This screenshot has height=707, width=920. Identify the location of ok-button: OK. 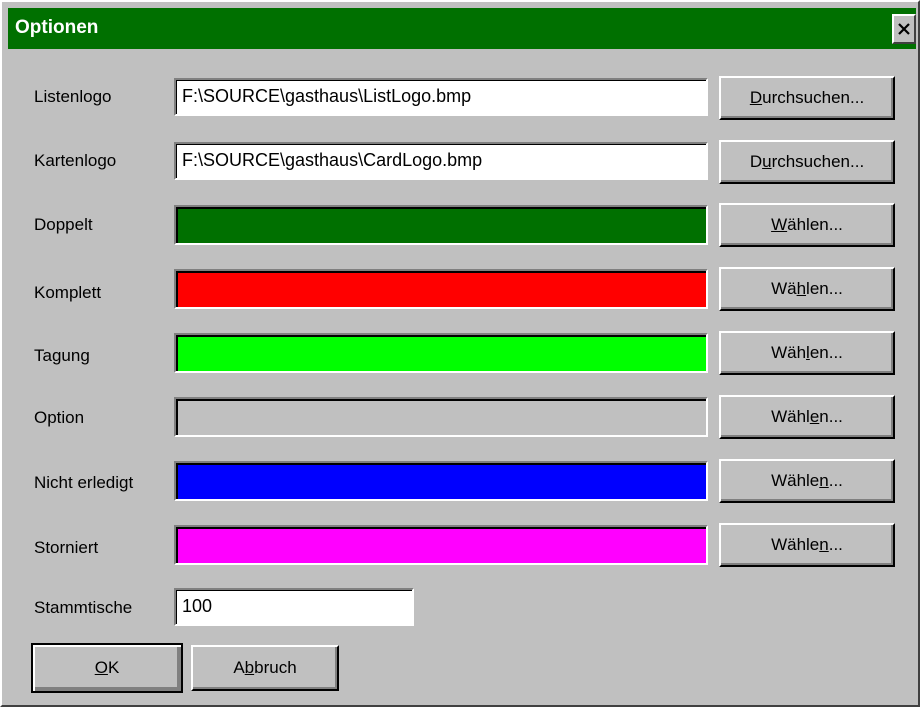
(107, 668).